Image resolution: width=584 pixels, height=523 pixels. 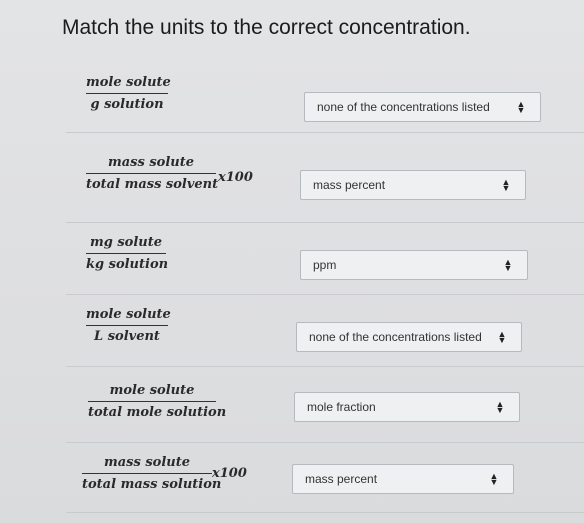 I want to click on unit-fraction: mole solute g solution, so click(x=128, y=94).